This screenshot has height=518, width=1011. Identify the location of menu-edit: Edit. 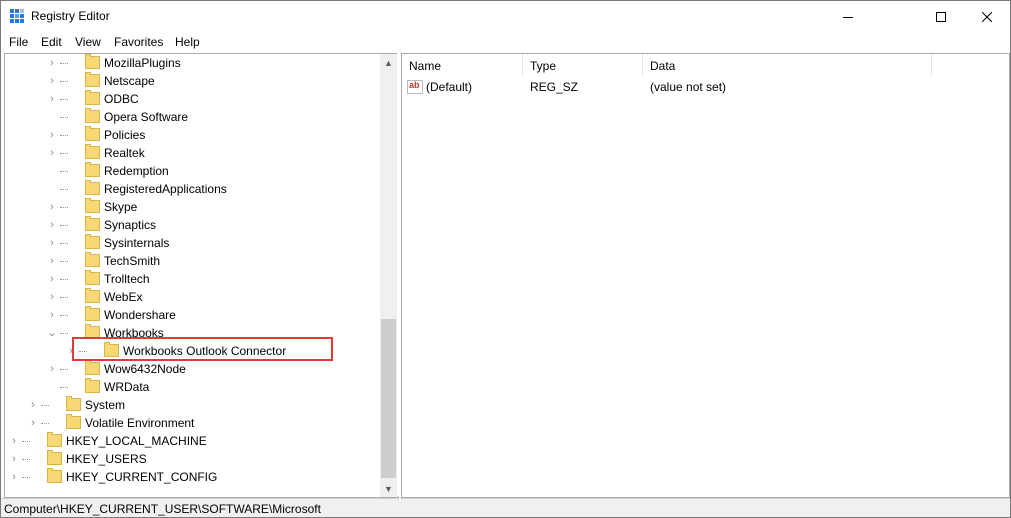
(51, 42).